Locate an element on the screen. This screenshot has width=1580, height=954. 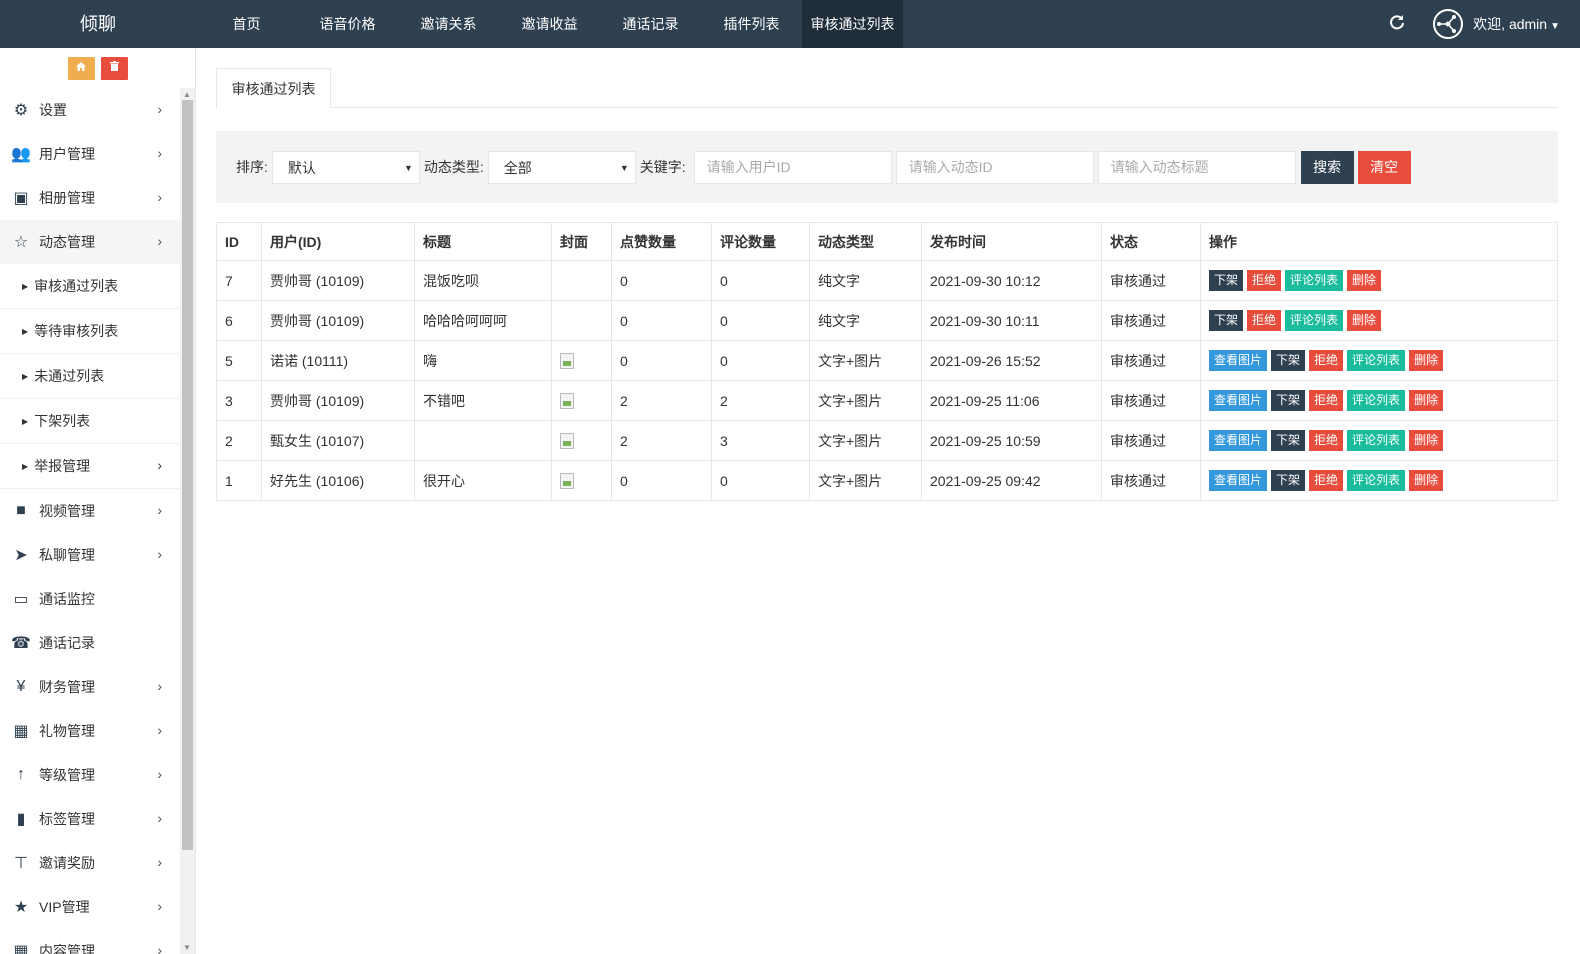
cell-type: 文字+图片 is located at coordinates (865, 480).